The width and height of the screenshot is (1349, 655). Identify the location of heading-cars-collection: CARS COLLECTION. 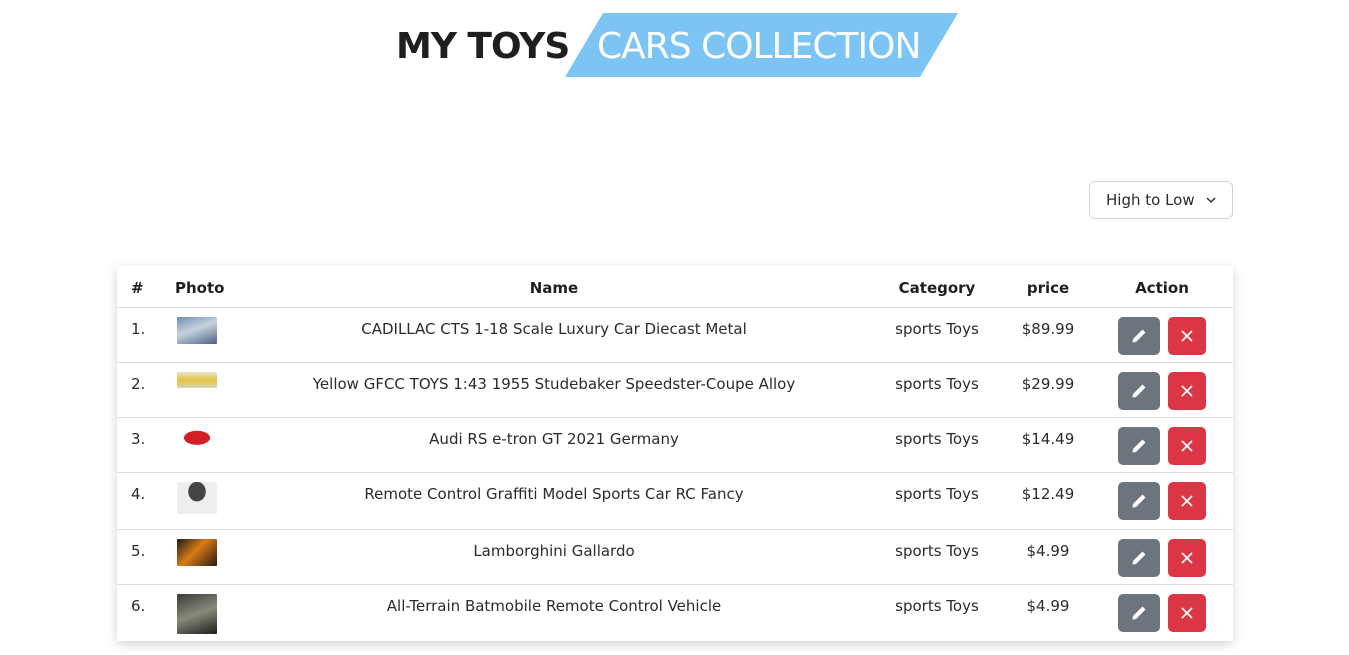
(759, 46).